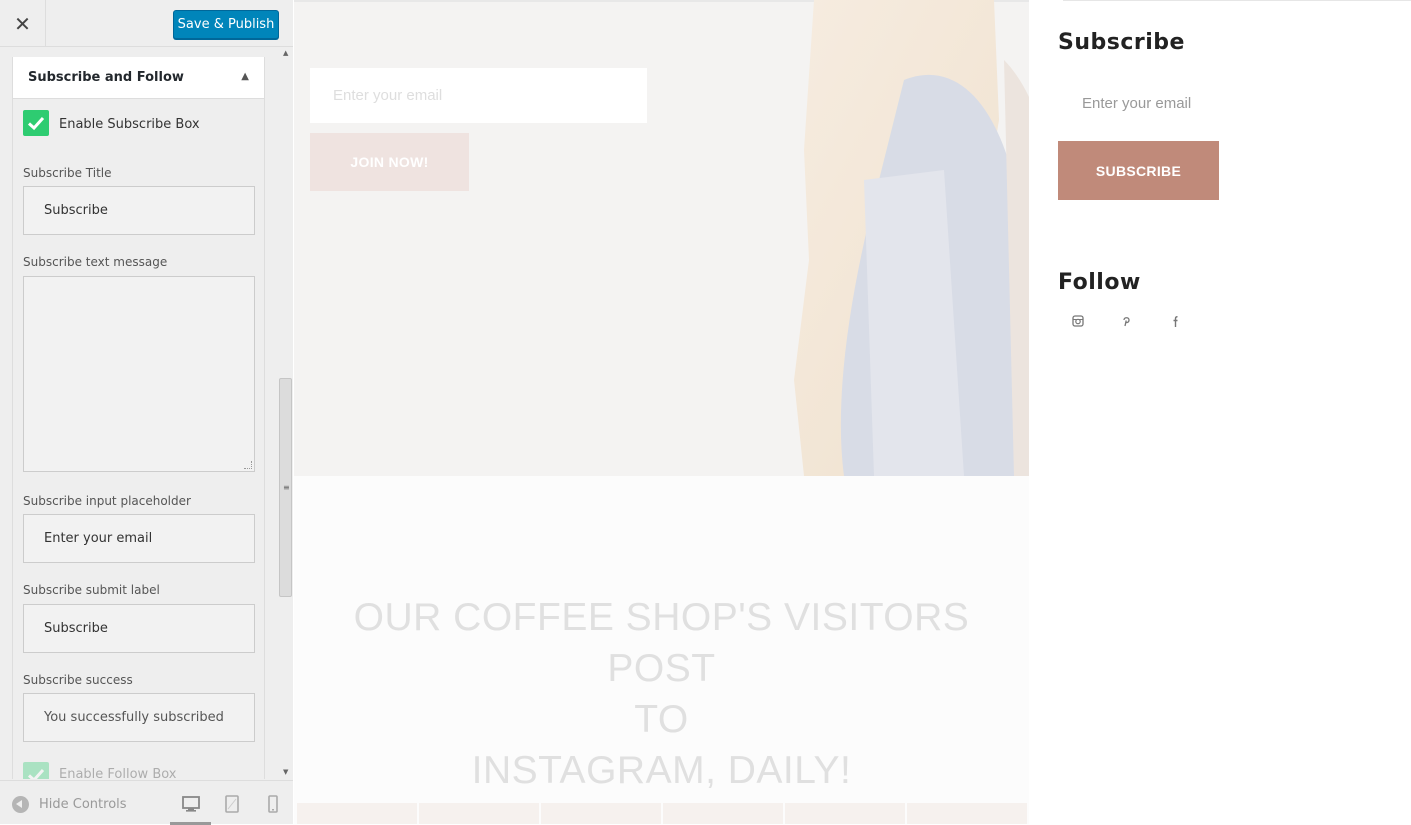 This screenshot has width=1411, height=825. I want to click on instagram-feed, so click(662, 813).